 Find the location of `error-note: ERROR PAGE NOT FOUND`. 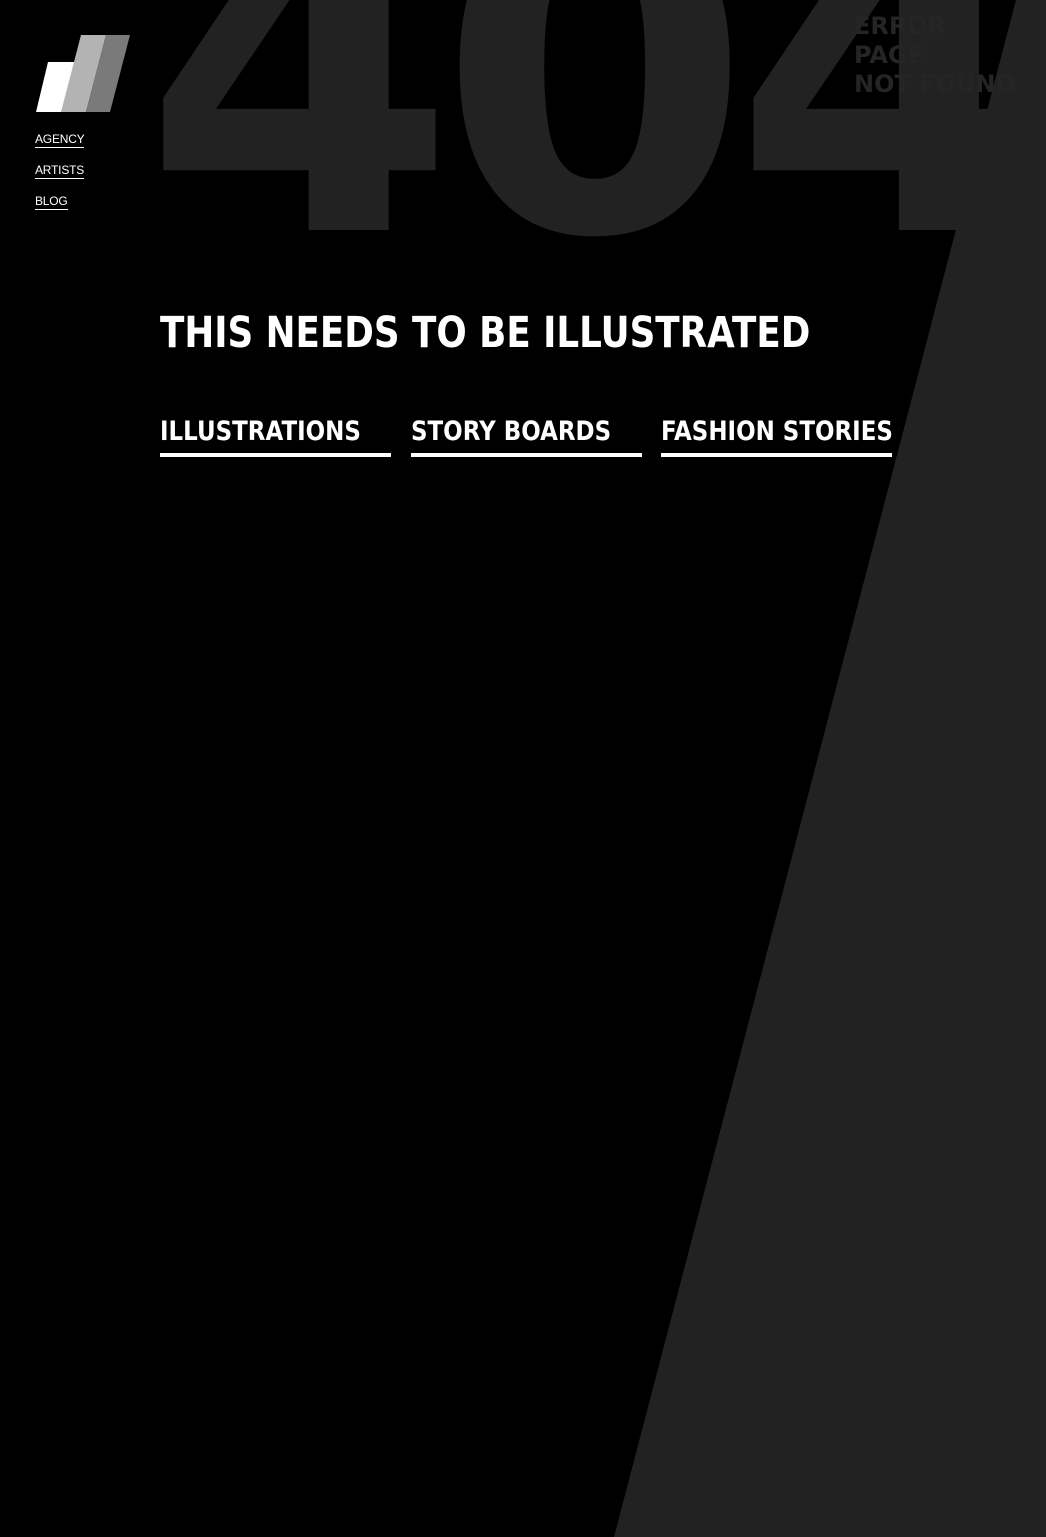

error-note: ERROR PAGE NOT FOUND is located at coordinates (935, 55).